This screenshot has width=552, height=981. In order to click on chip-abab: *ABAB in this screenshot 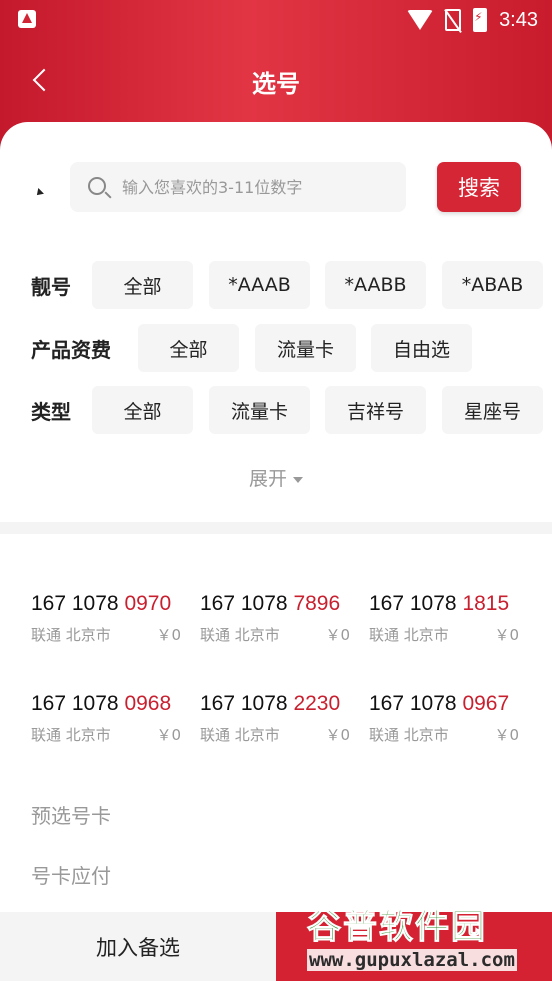, I will do `click(492, 285)`.